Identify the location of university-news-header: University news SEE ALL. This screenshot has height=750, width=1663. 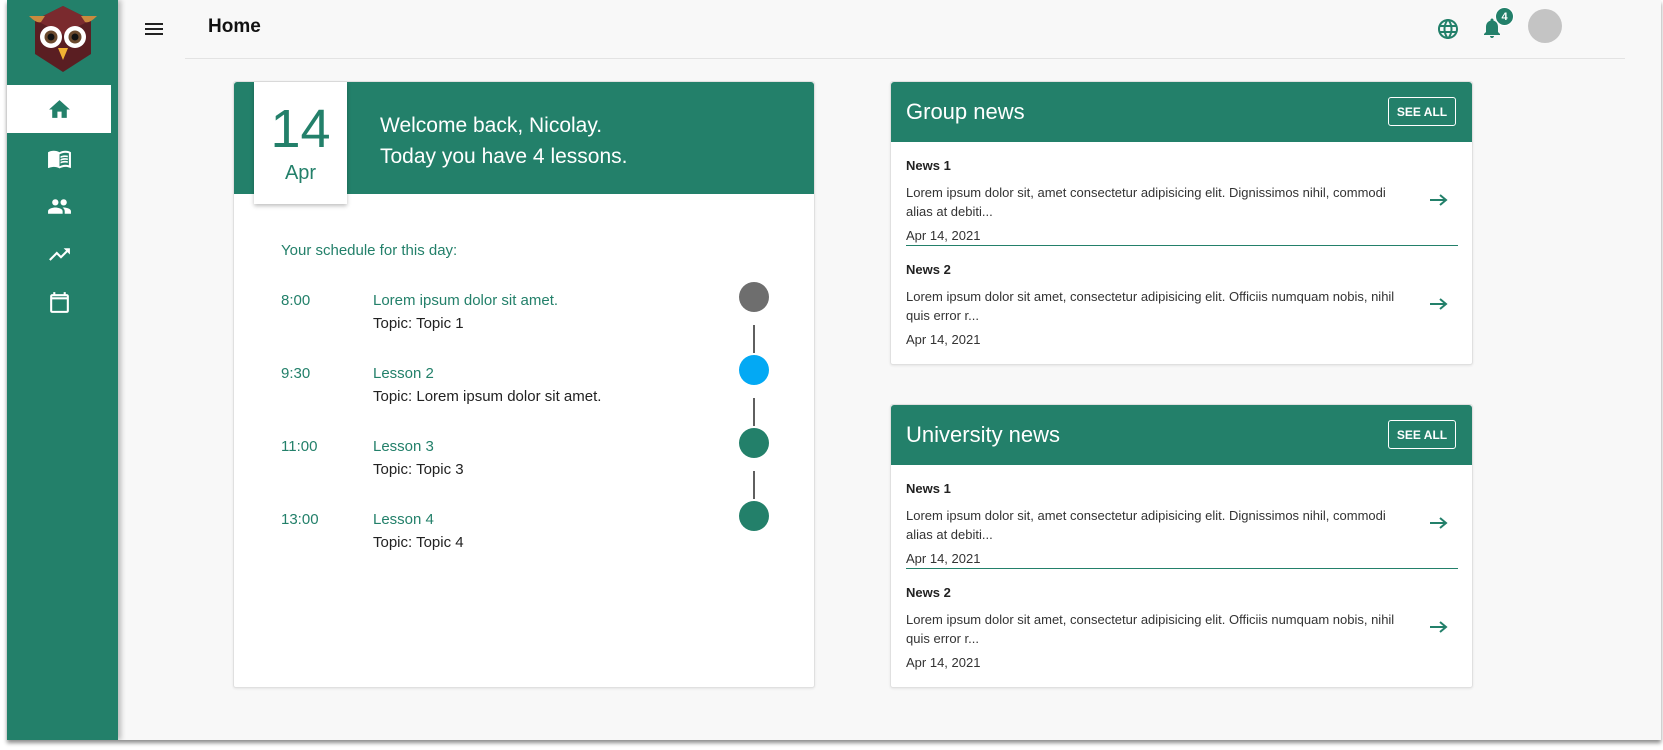
(1181, 435).